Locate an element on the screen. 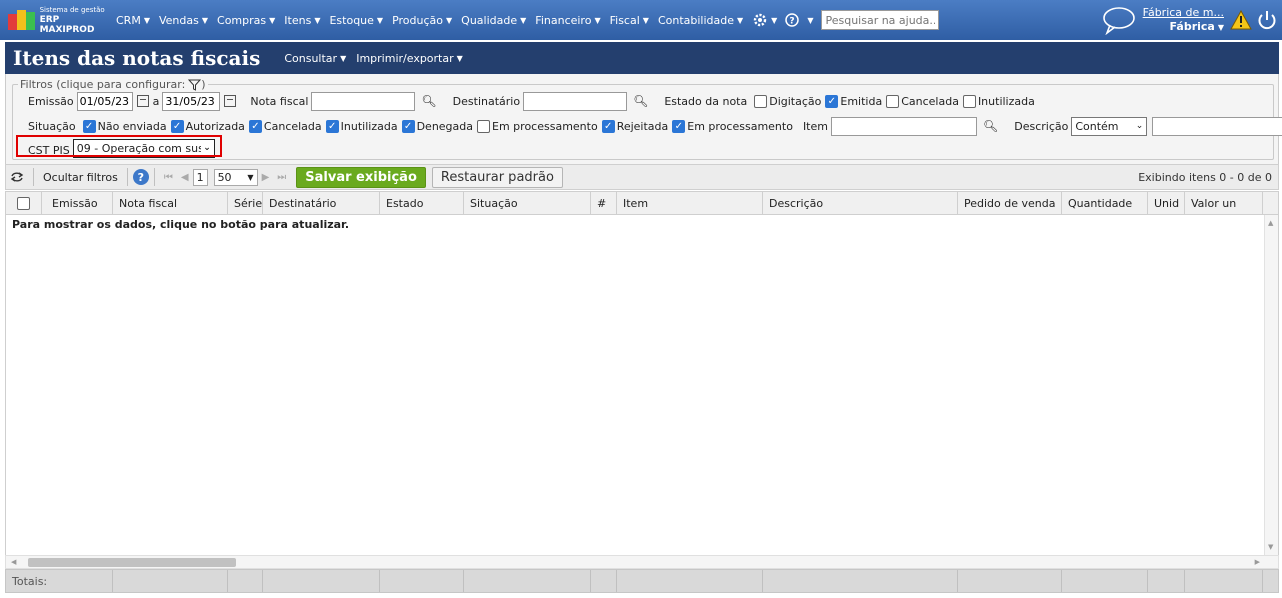 The image size is (1282, 598). help-search-input is located at coordinates (880, 20).